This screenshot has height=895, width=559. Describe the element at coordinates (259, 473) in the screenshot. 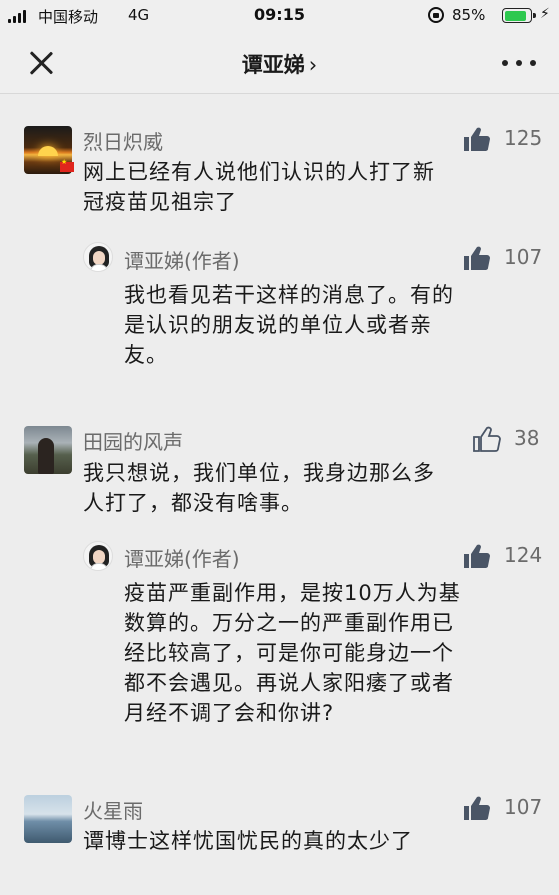

I see `comment-text-line: 我只想说，我们单位，我身边那么多` at that location.